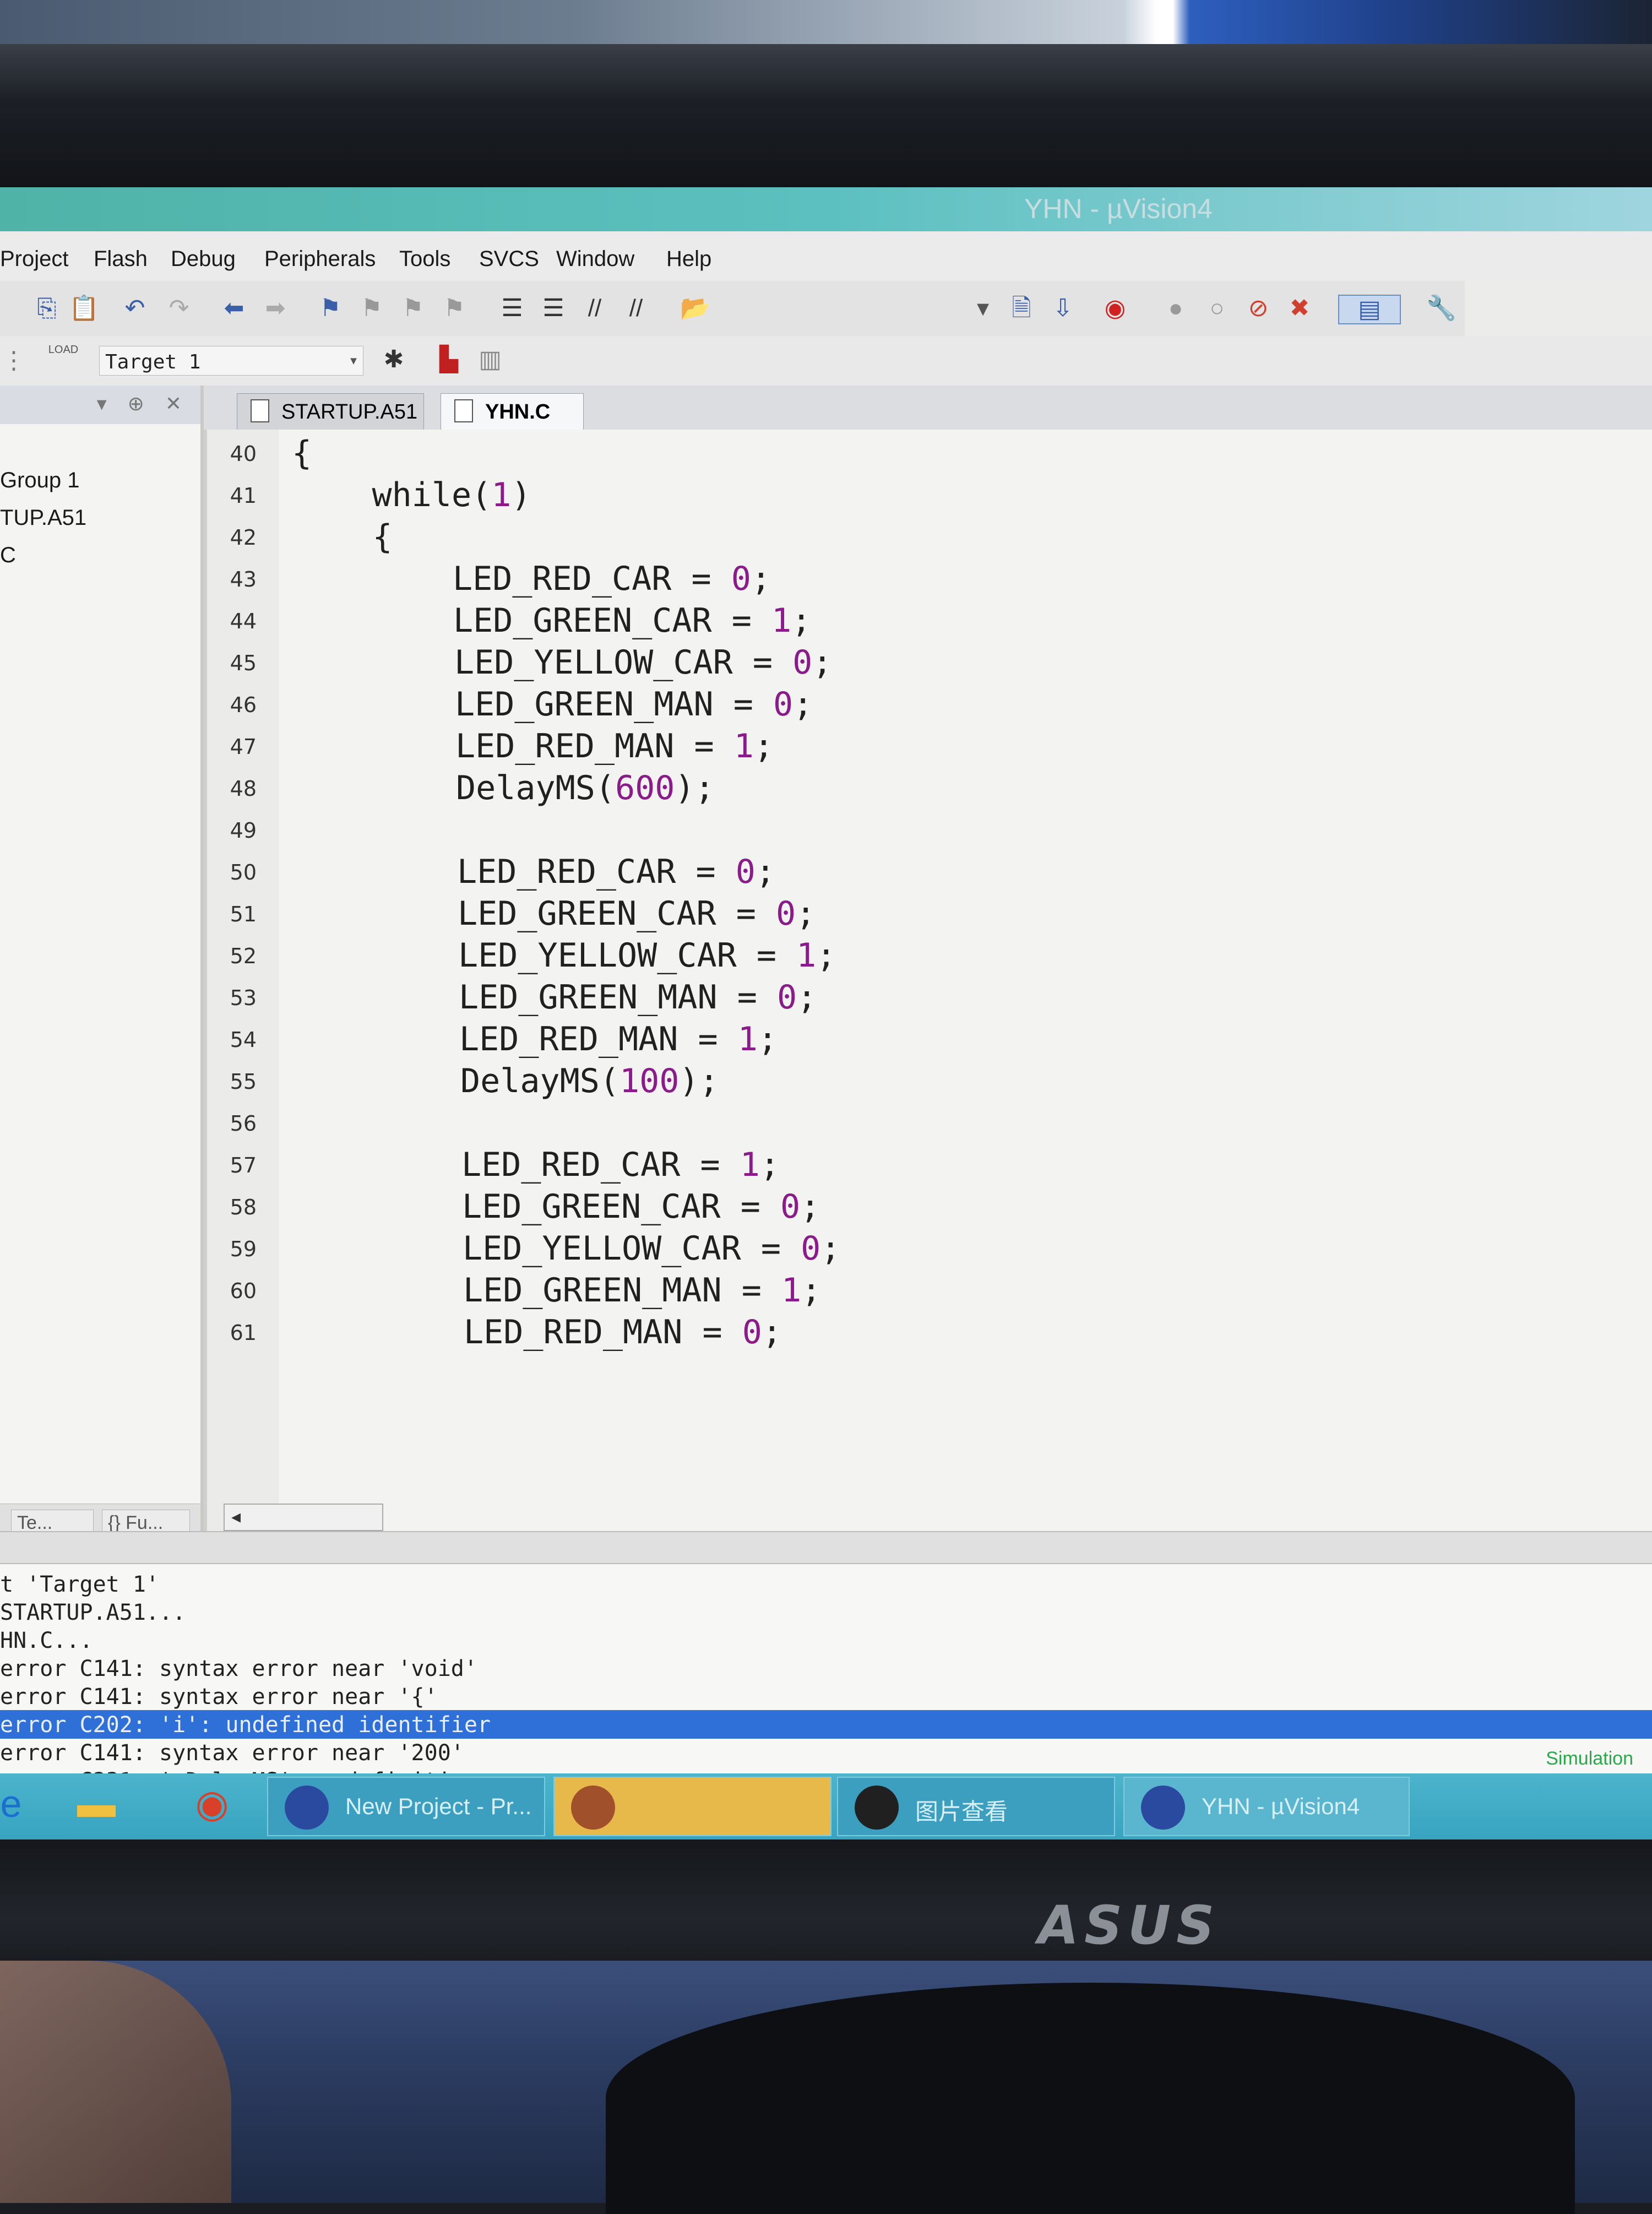 The width and height of the screenshot is (1652, 2214). I want to click on breakpoint-enable-icon: ○, so click(1217, 308).